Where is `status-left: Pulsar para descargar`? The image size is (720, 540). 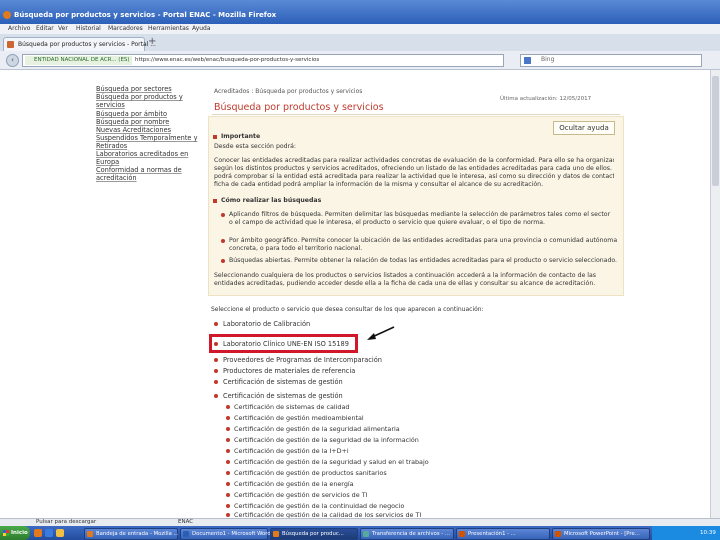
status-left: Pulsar para descargar is located at coordinates (66, 522).